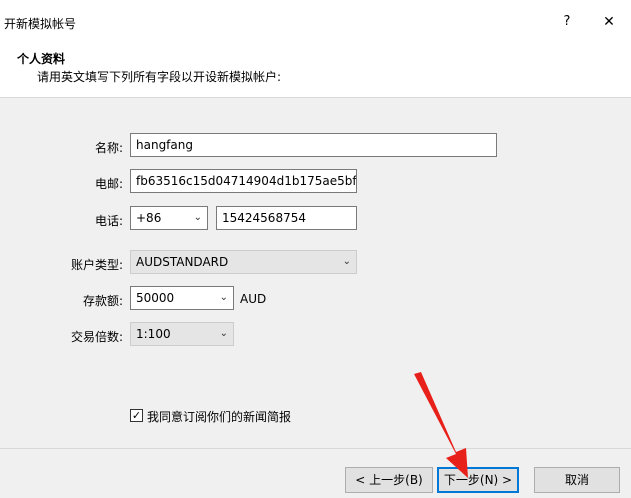 The image size is (631, 498). I want to click on email-label: 电邮:, so click(108, 184).